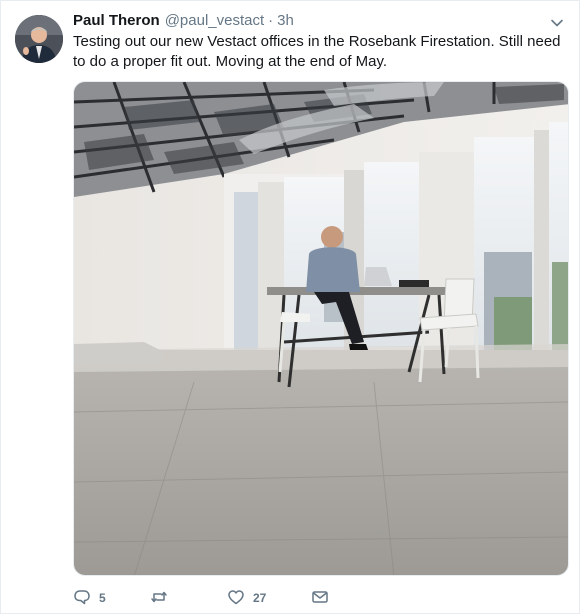 Image resolution: width=580 pixels, height=614 pixels. What do you see at coordinates (260, 598) in the screenshot?
I see `like-count: 27` at bounding box center [260, 598].